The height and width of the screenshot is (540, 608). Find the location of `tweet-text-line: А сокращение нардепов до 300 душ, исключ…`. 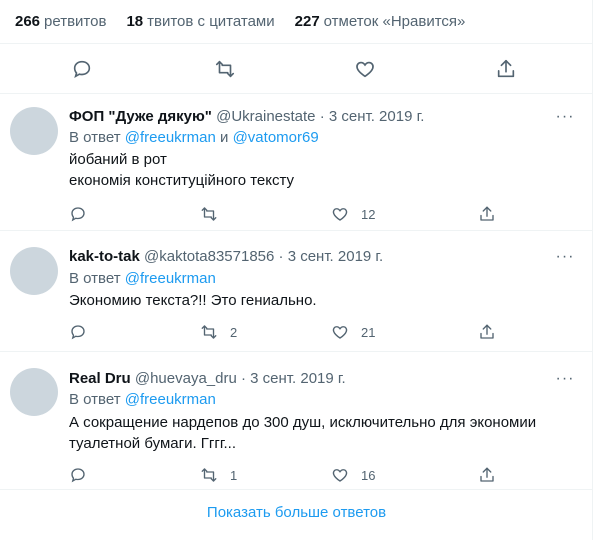

tweet-text-line: А сокращение нардепов до 300 душ, исключ… is located at coordinates (303, 422).